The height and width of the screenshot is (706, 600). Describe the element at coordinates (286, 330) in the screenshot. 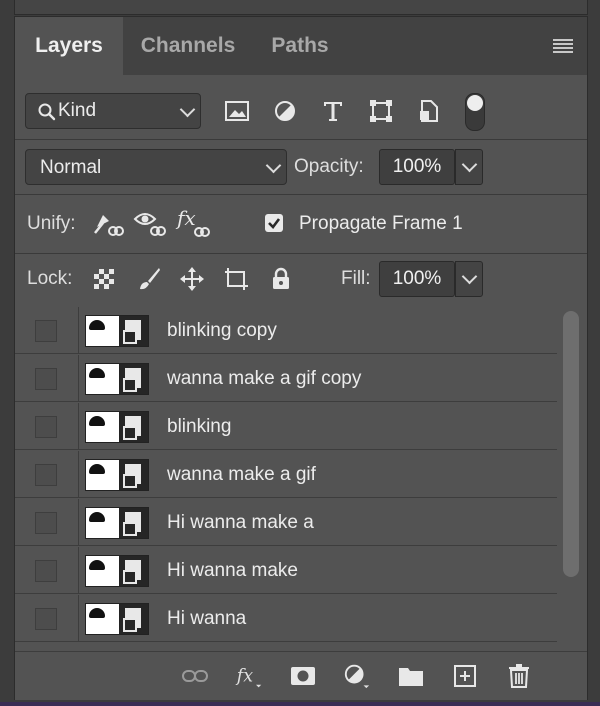

I see `layer-row: blinking copy` at that location.